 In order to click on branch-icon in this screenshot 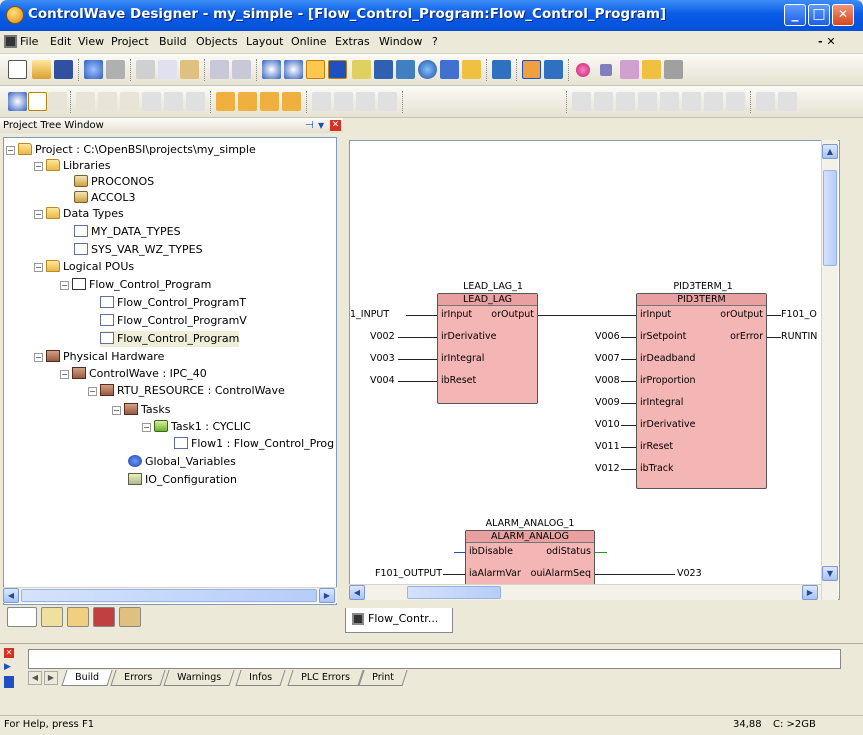, I will do `click(387, 101)`.